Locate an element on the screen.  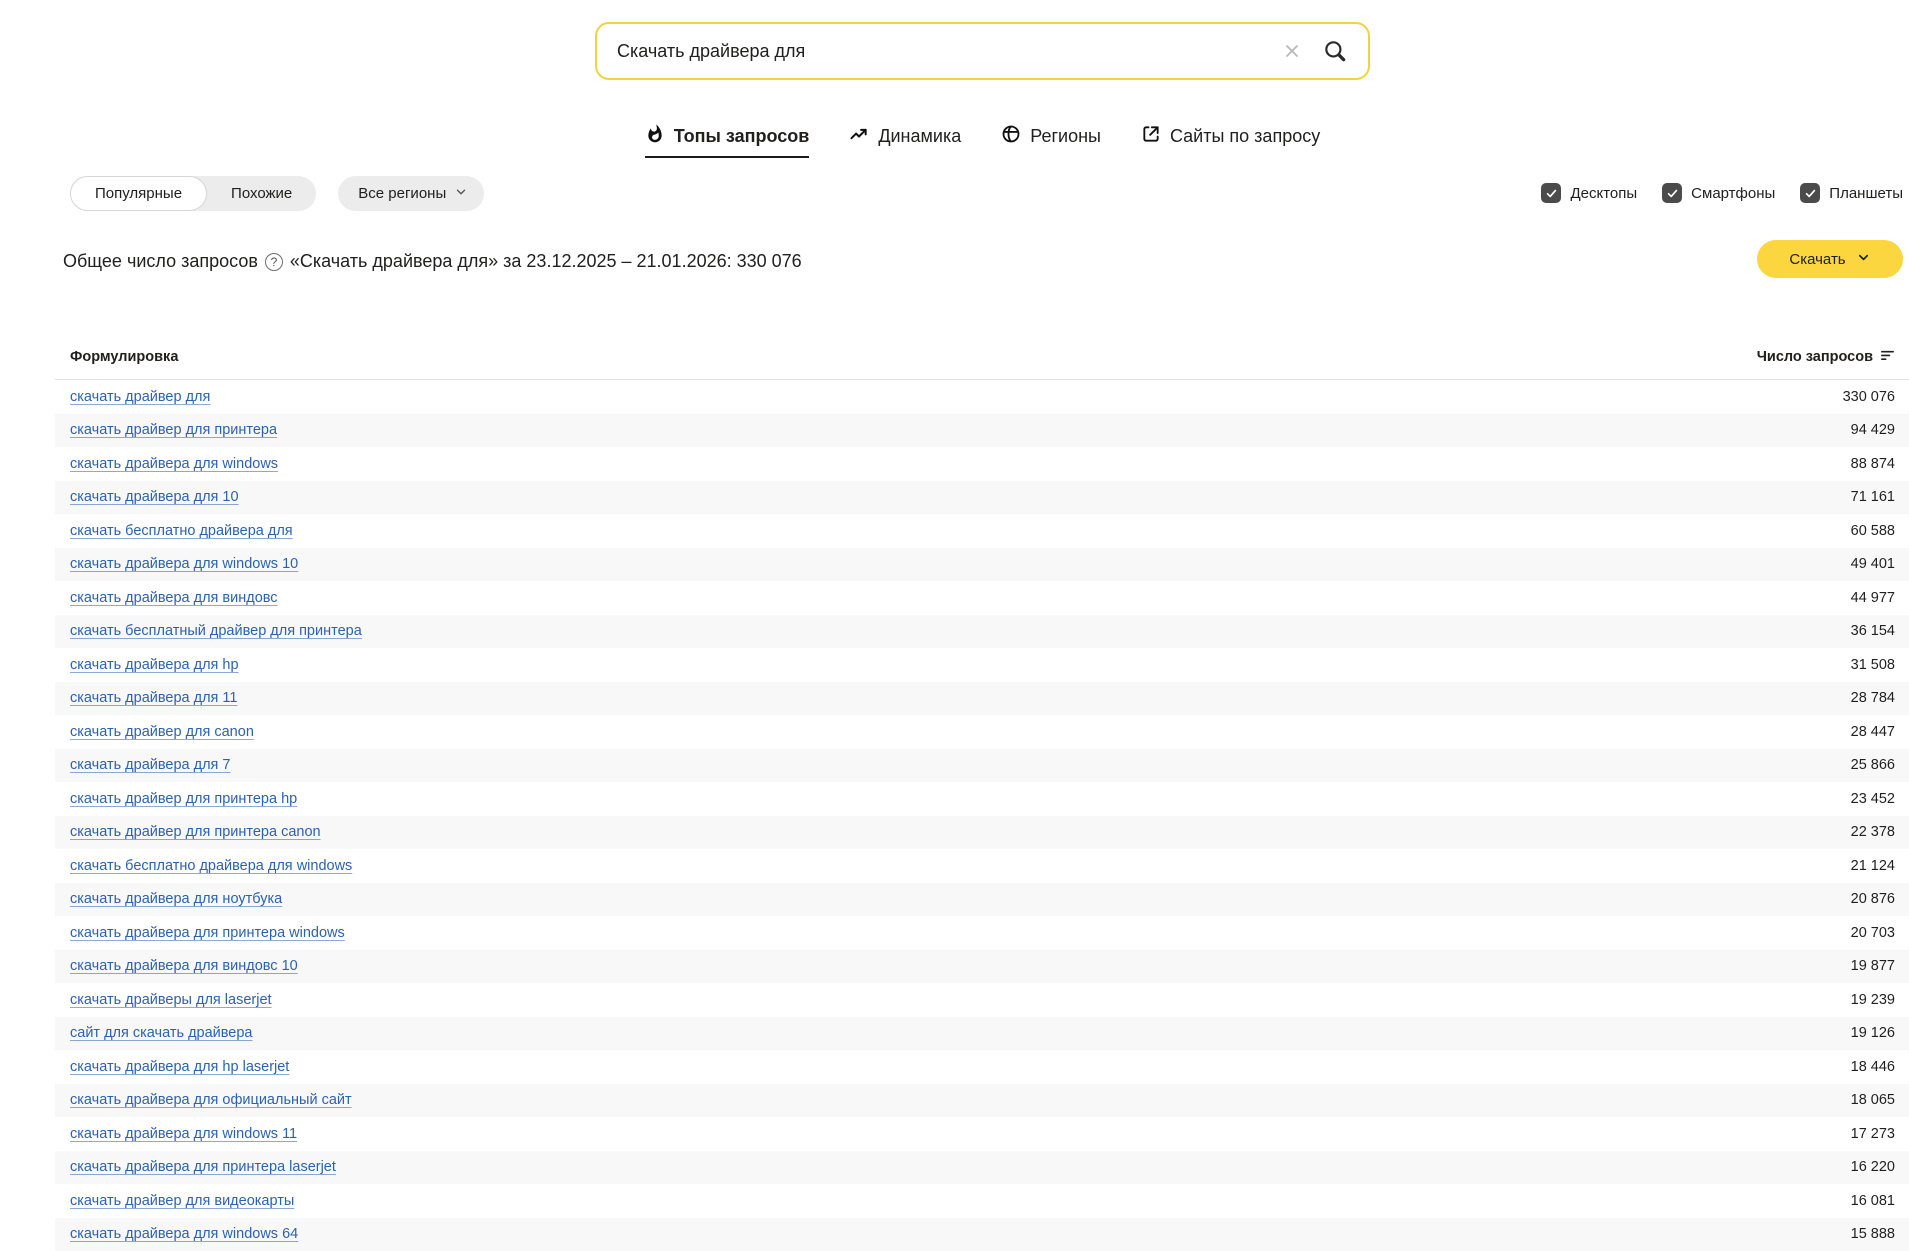
query-link: скачать драйвера для виндовс is located at coordinates (174, 598).